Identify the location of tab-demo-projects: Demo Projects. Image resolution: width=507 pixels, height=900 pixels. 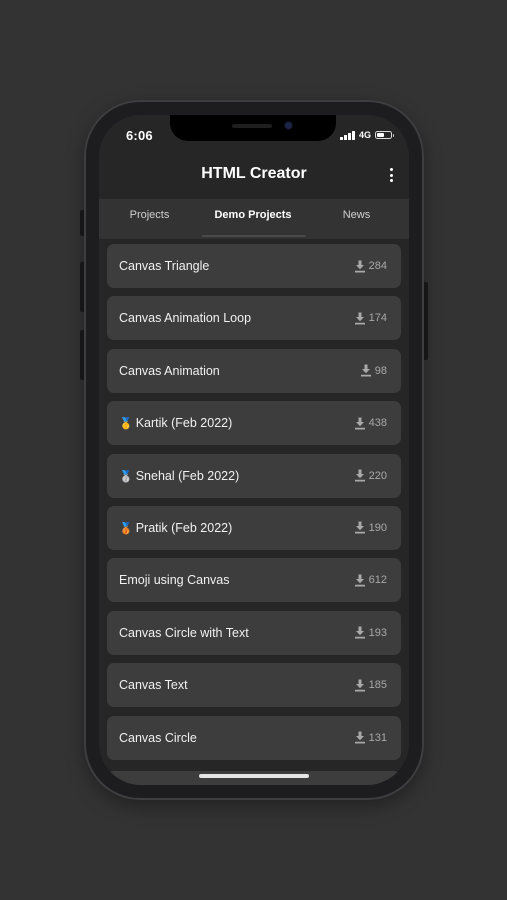
(253, 219).